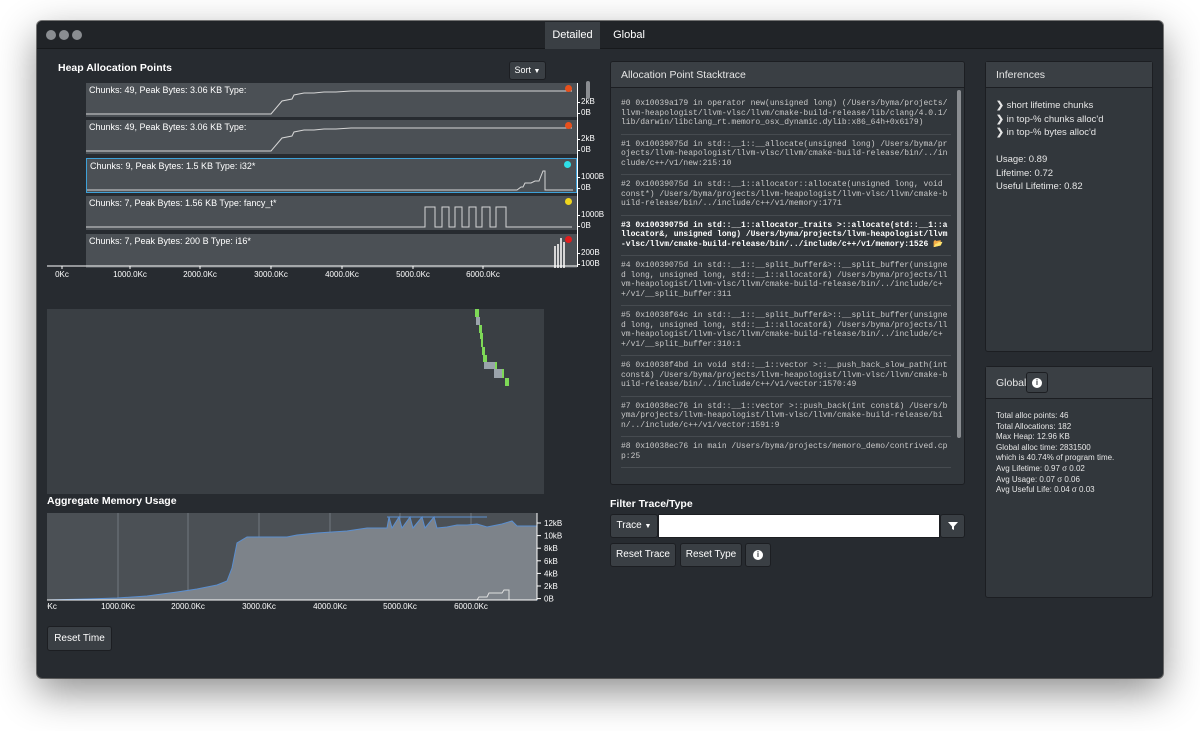 This screenshot has height=731, width=1200. What do you see at coordinates (959, 264) in the screenshot?
I see `stacktrace-scrollbar` at bounding box center [959, 264].